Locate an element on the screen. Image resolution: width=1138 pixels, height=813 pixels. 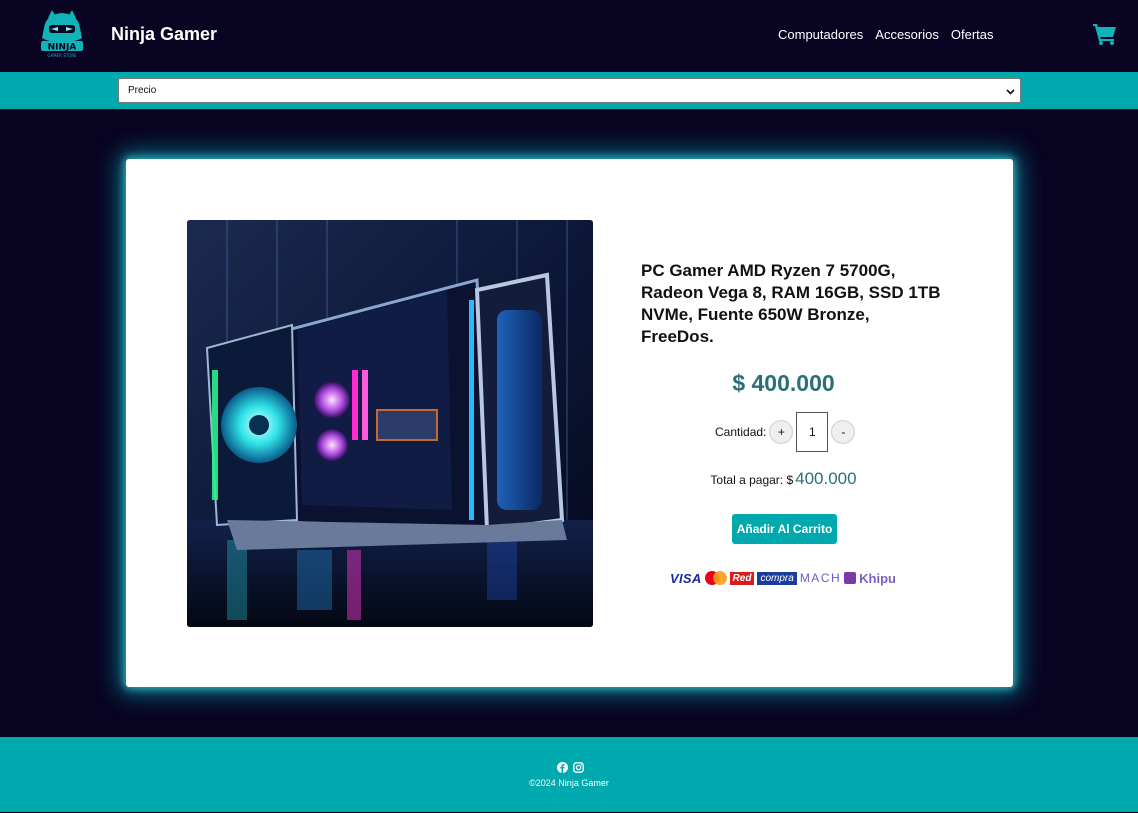
nav-link-accesorios: Accesorios is located at coordinates (907, 34).